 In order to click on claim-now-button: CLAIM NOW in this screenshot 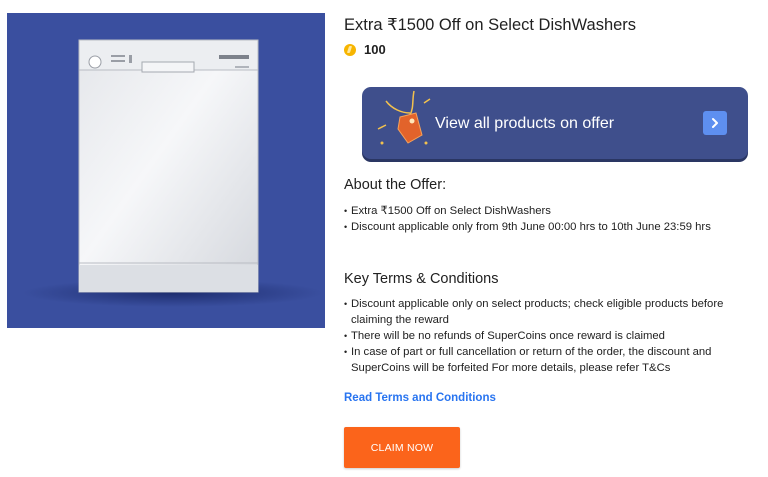, I will do `click(402, 447)`.